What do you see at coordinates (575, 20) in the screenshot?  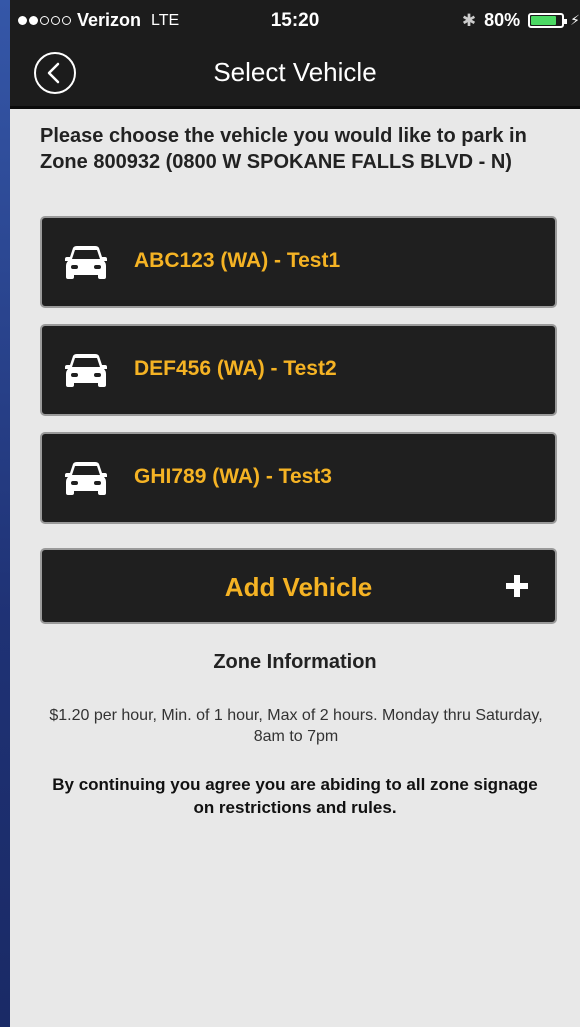 I see `charging-icon: ⚡` at bounding box center [575, 20].